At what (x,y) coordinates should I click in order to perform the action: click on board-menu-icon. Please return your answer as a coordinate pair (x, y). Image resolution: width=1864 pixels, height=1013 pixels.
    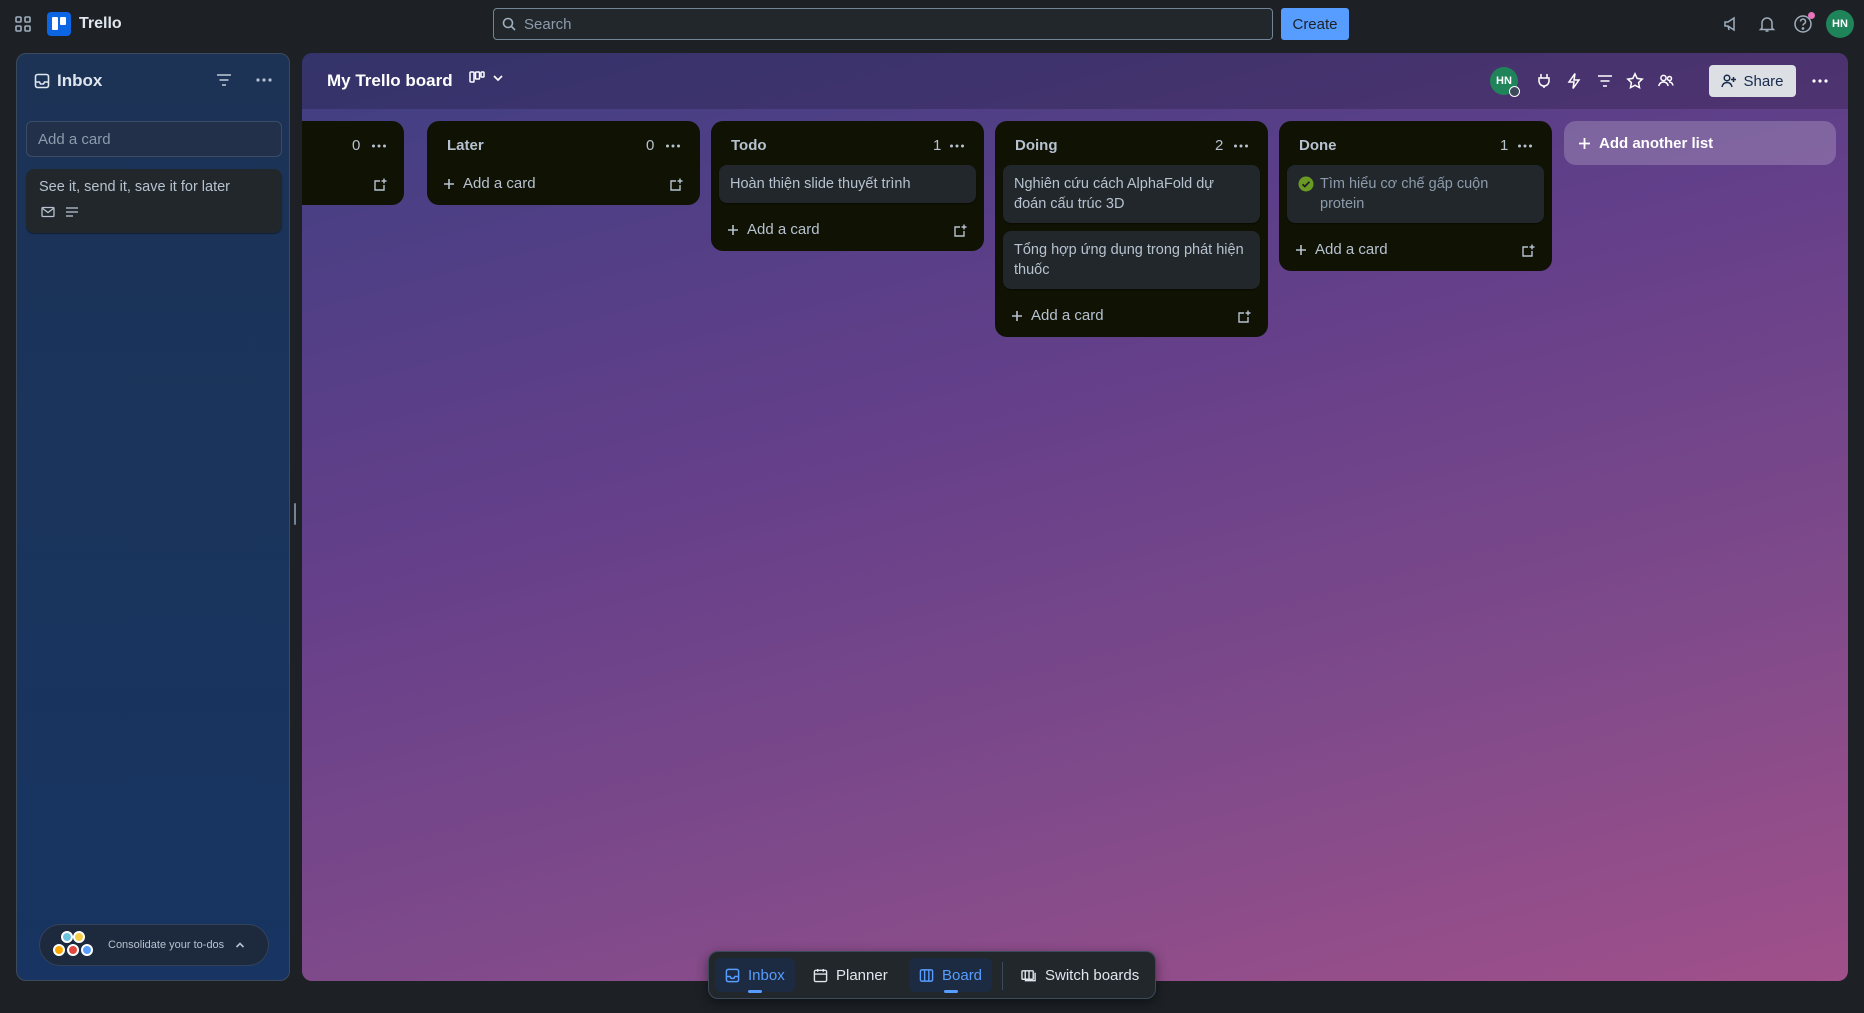
    Looking at the image, I should click on (1820, 81).